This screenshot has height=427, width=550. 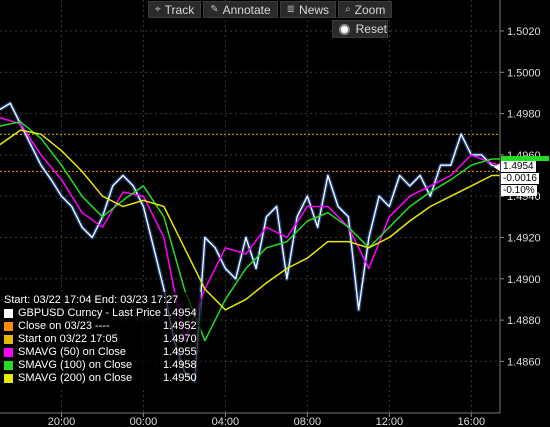 I want to click on last-price-label: 1.4954, so click(x=518, y=167).